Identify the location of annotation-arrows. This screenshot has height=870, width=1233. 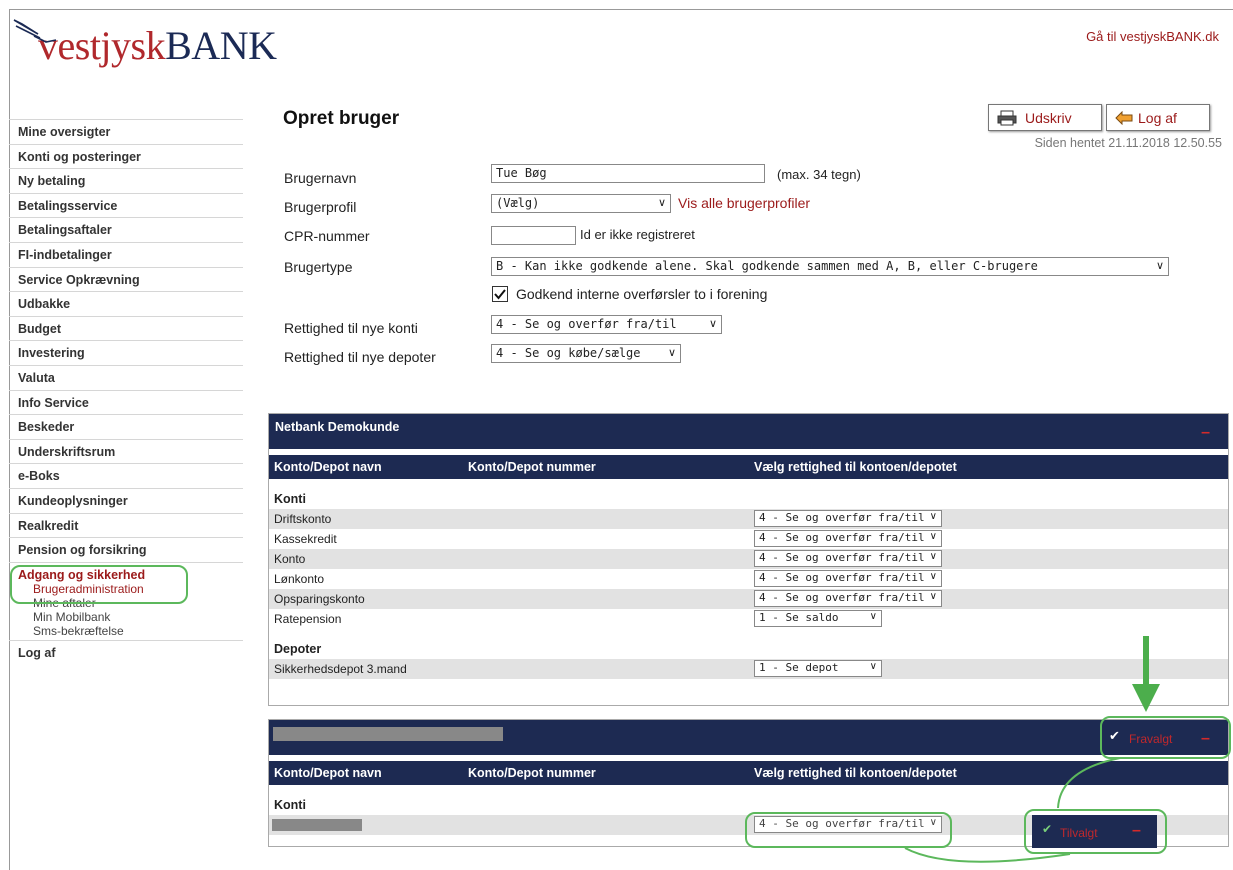
(1032, 749).